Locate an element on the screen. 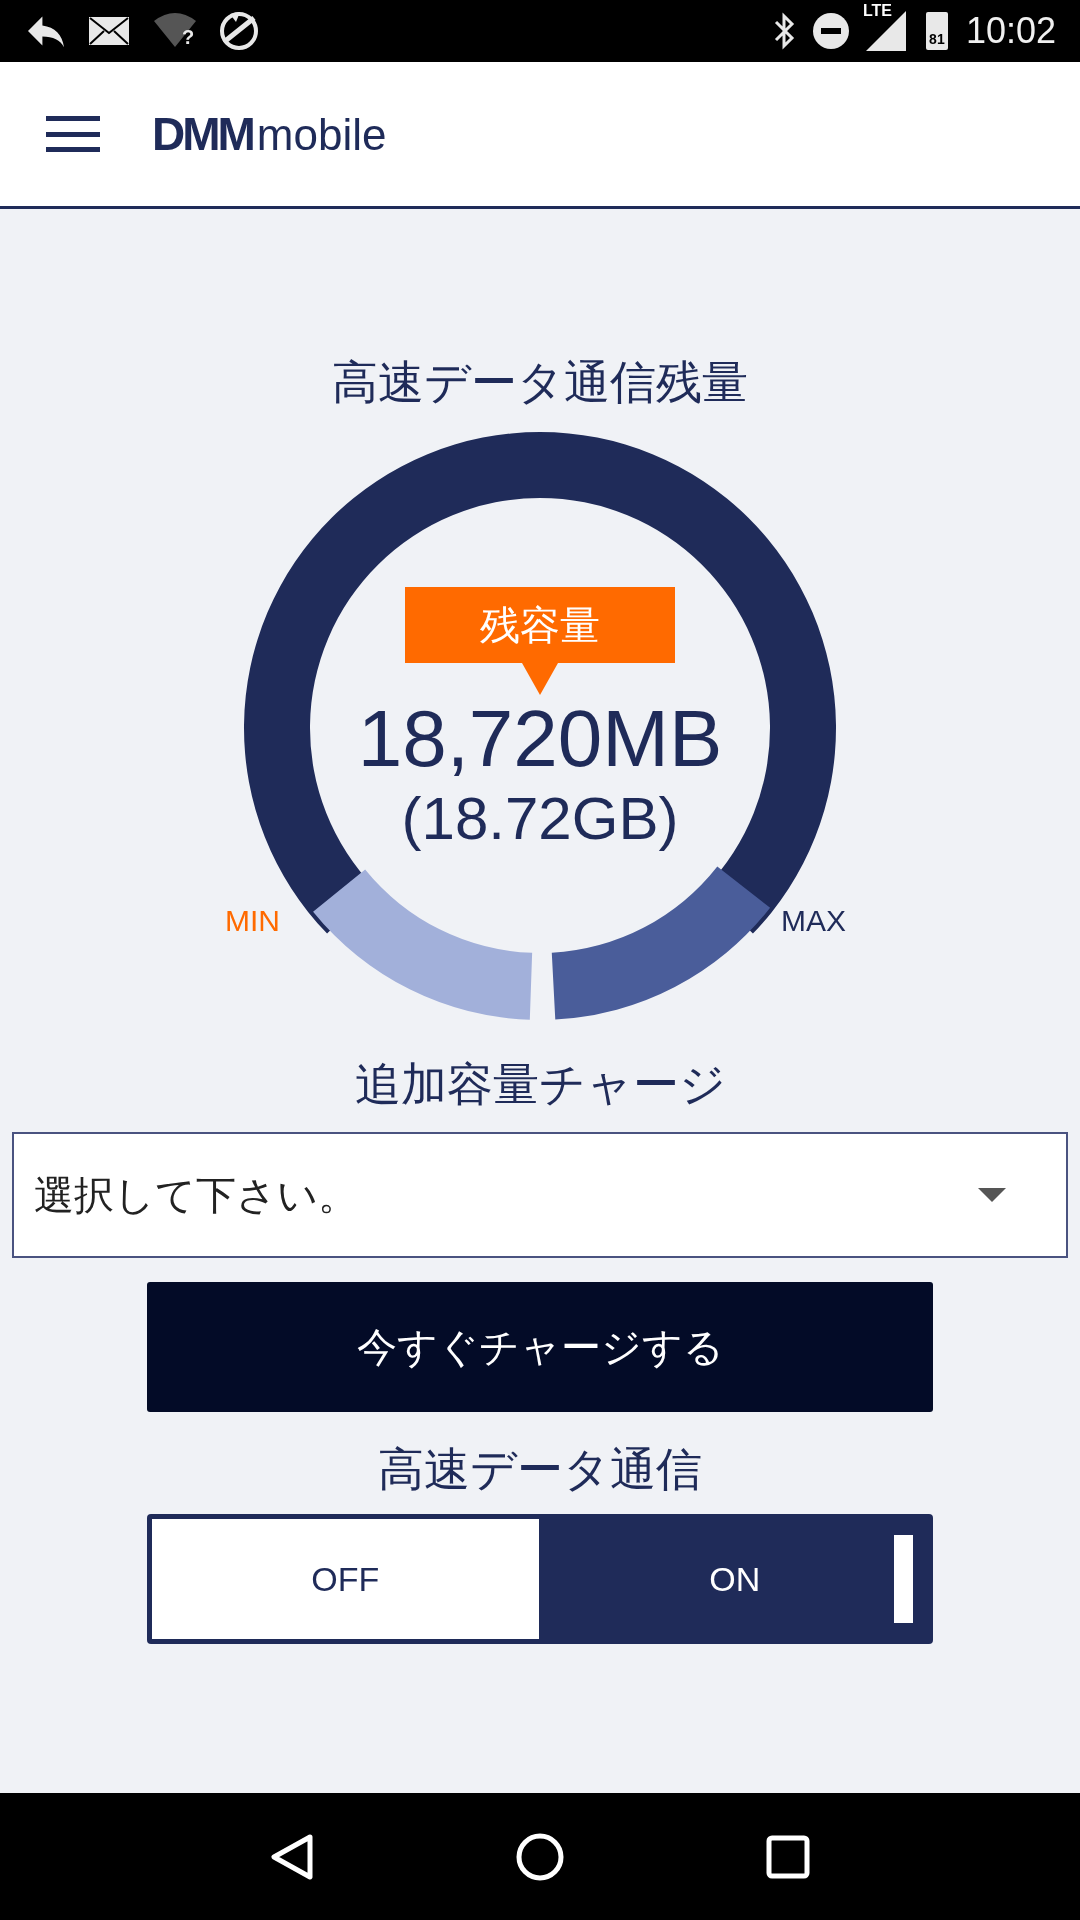 The width and height of the screenshot is (1080, 1920). section-title: 高速データ通信残量 is located at coordinates (540, 382).